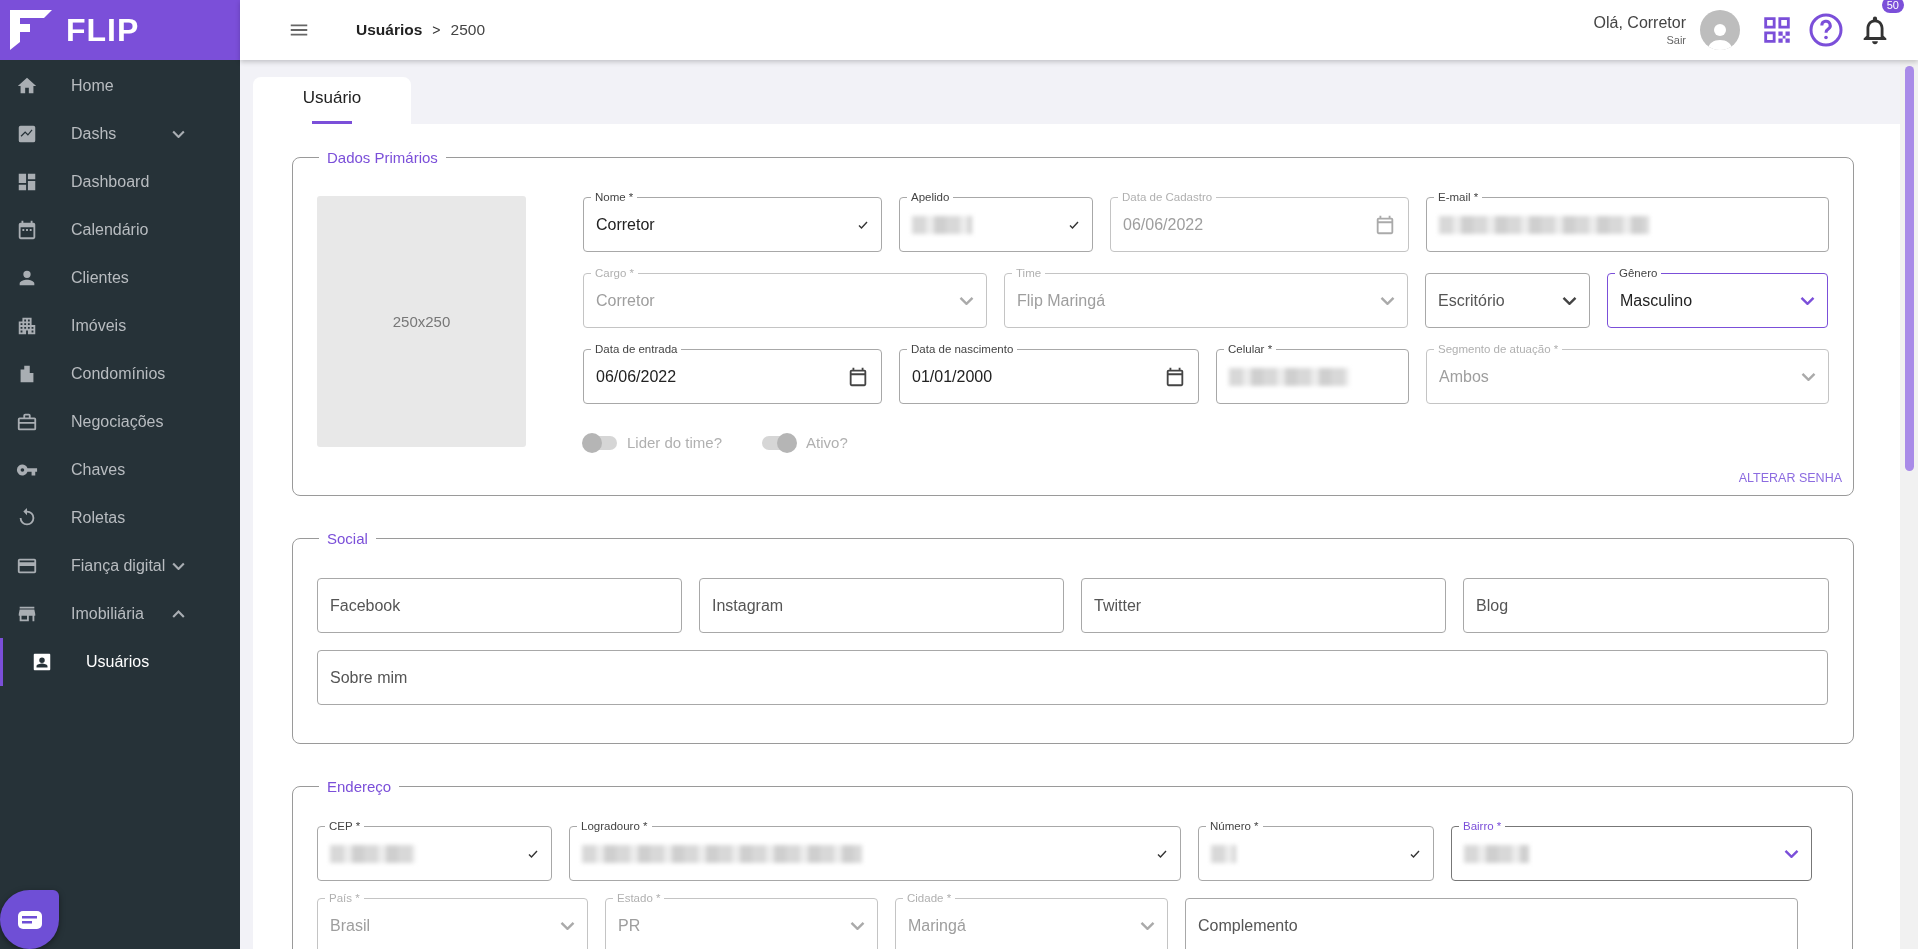 This screenshot has width=1918, height=949. What do you see at coordinates (827, 442) in the screenshot?
I see `toggle-label: Ativo?` at bounding box center [827, 442].